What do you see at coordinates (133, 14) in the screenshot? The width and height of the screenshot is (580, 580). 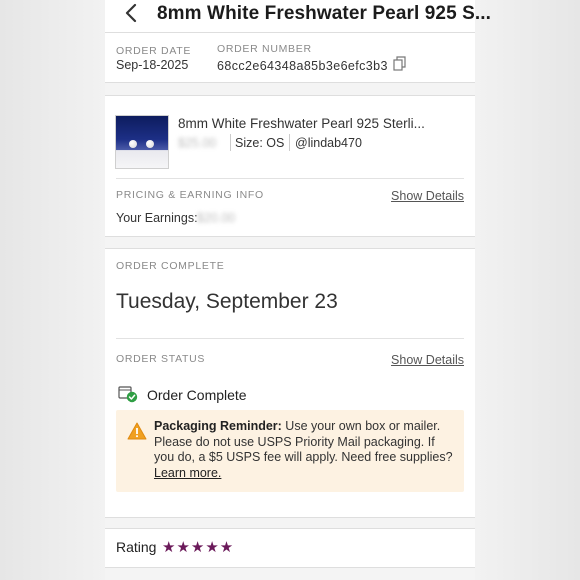 I see `chevron-left-icon` at bounding box center [133, 14].